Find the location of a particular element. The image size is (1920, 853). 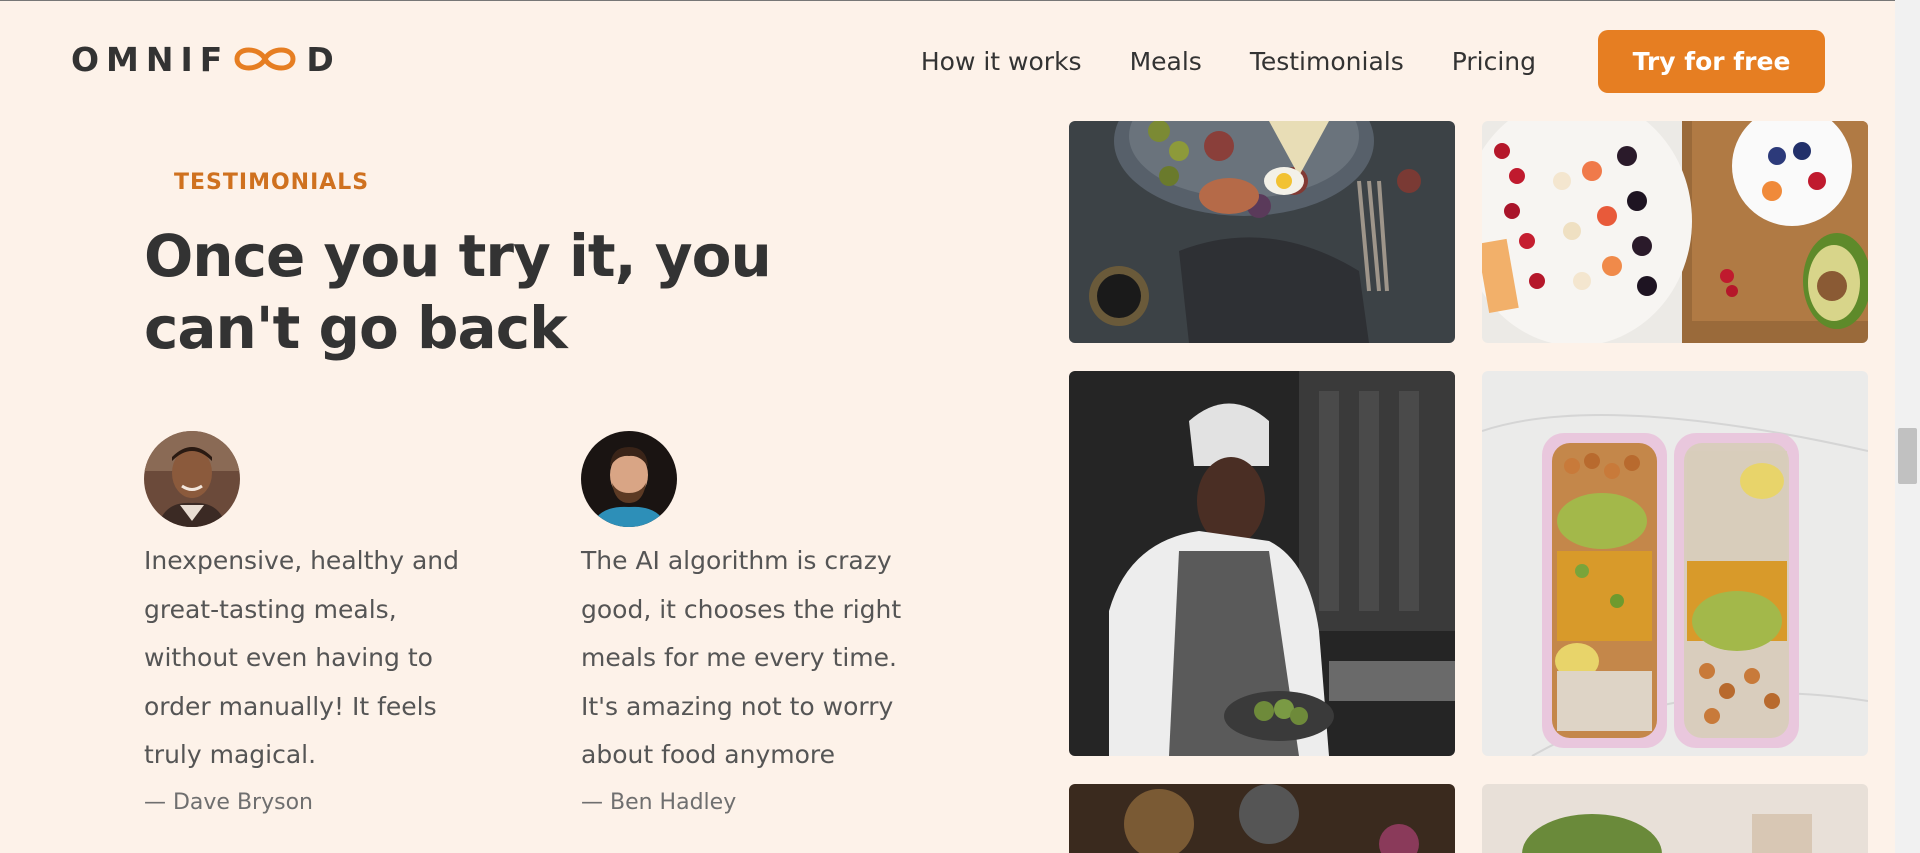

nav-pricing: Pricing is located at coordinates (1494, 61).